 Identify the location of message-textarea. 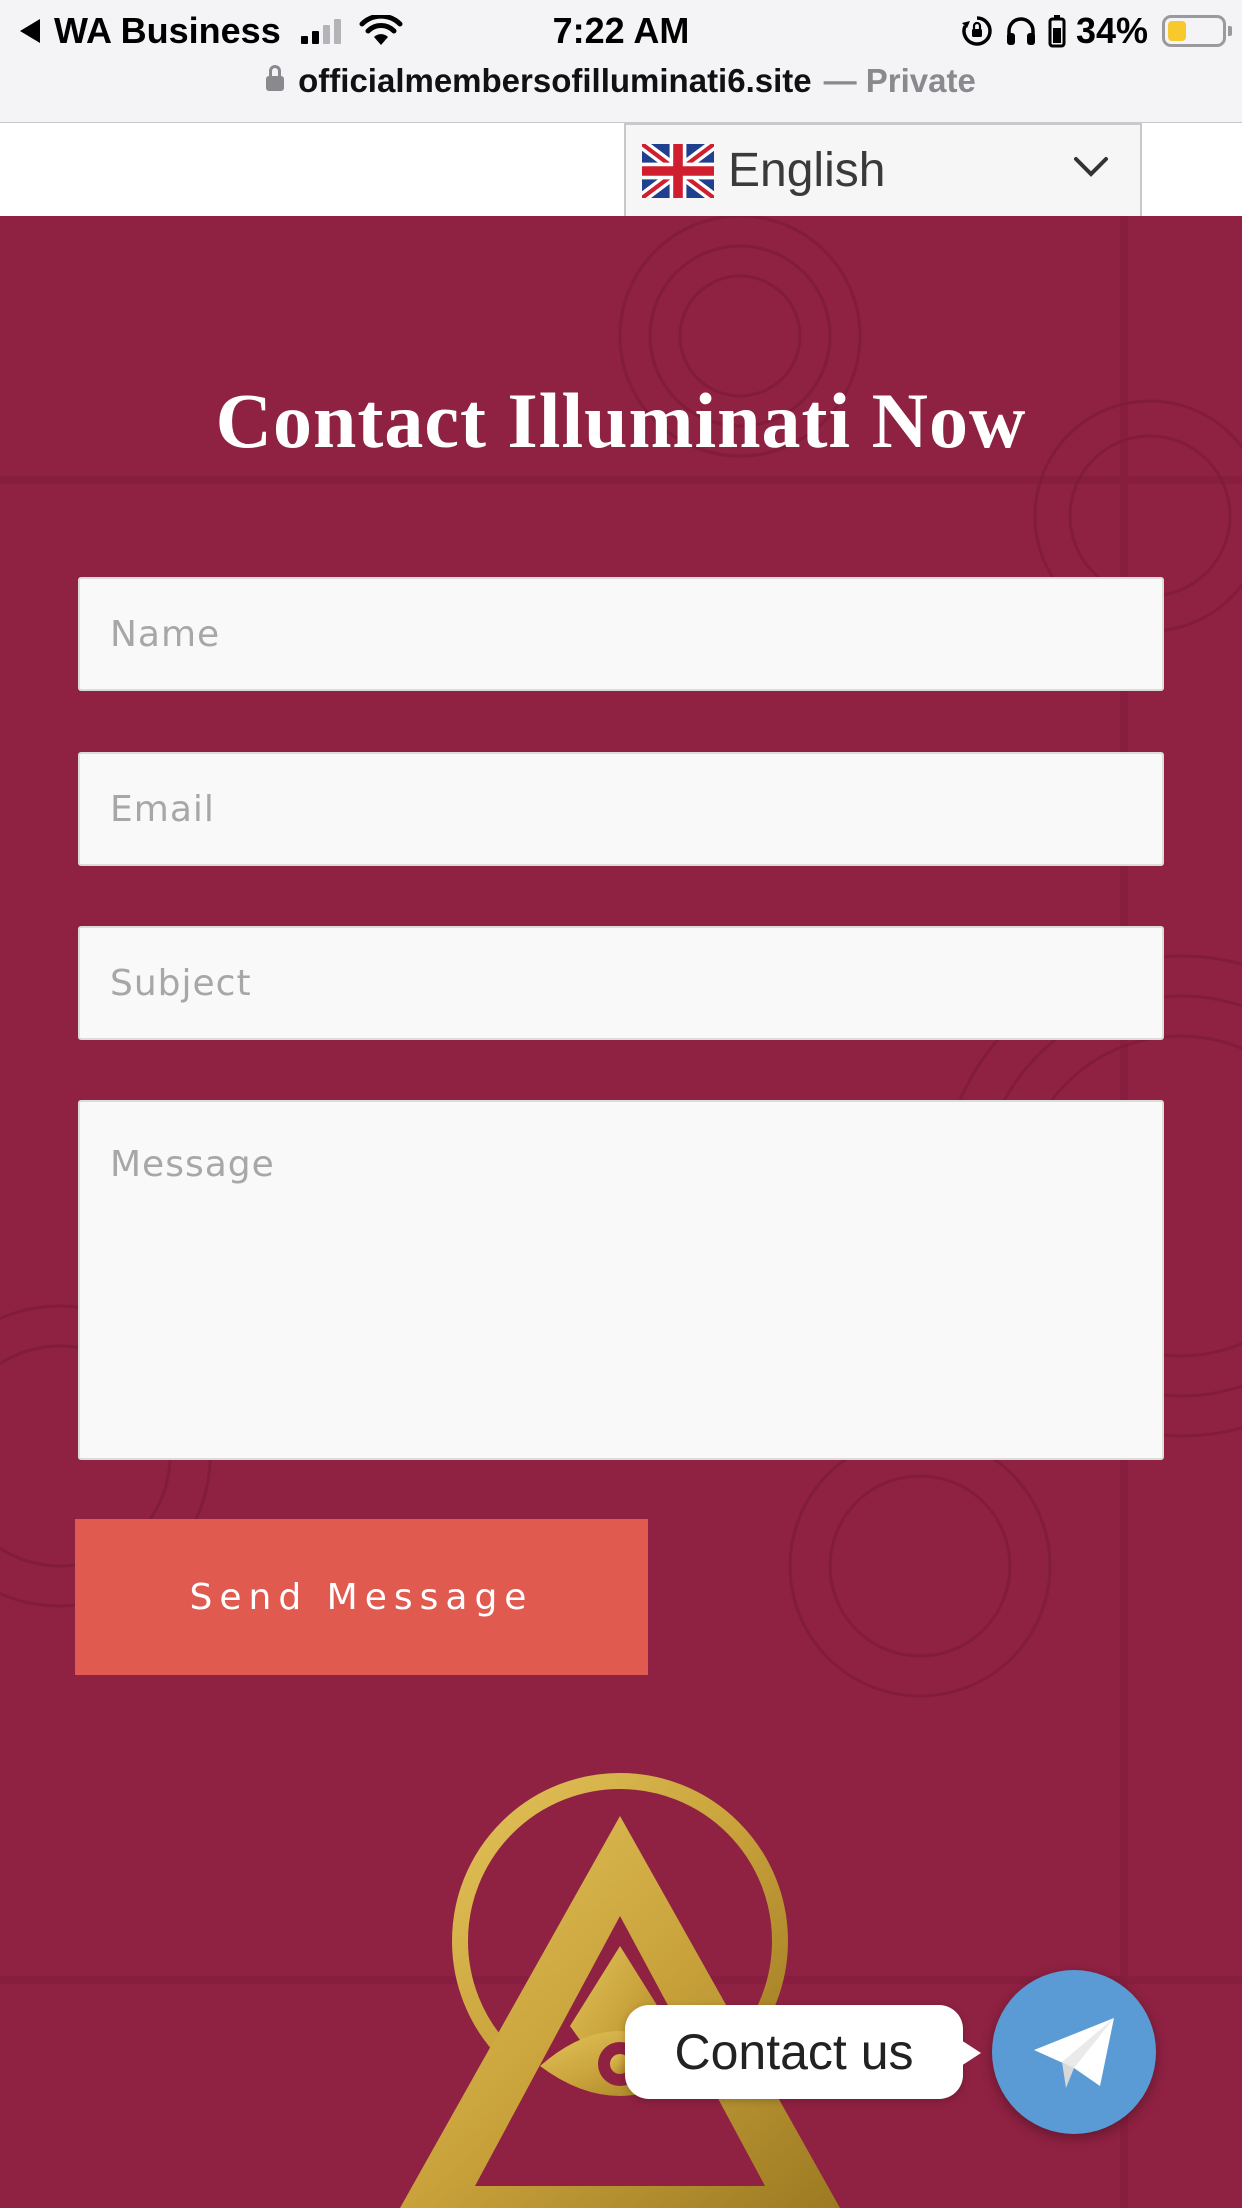
(621, 1280).